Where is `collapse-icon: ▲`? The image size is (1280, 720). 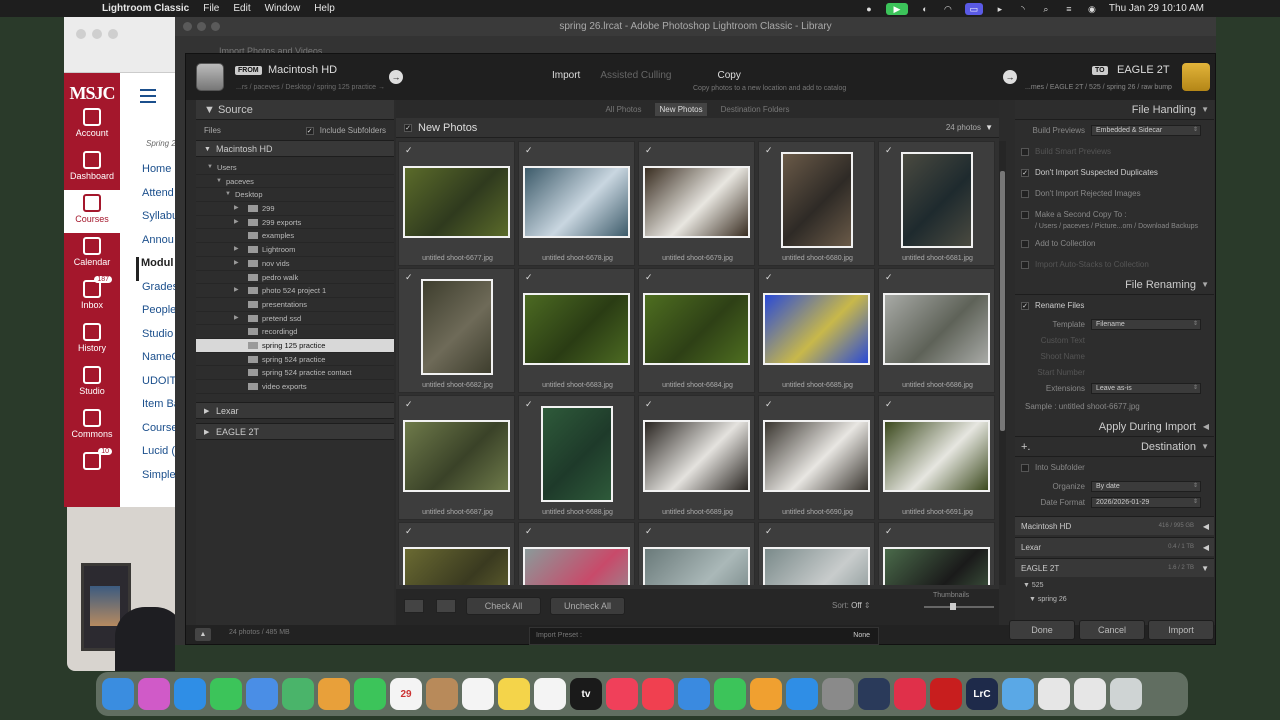 collapse-icon: ▲ is located at coordinates (203, 634).